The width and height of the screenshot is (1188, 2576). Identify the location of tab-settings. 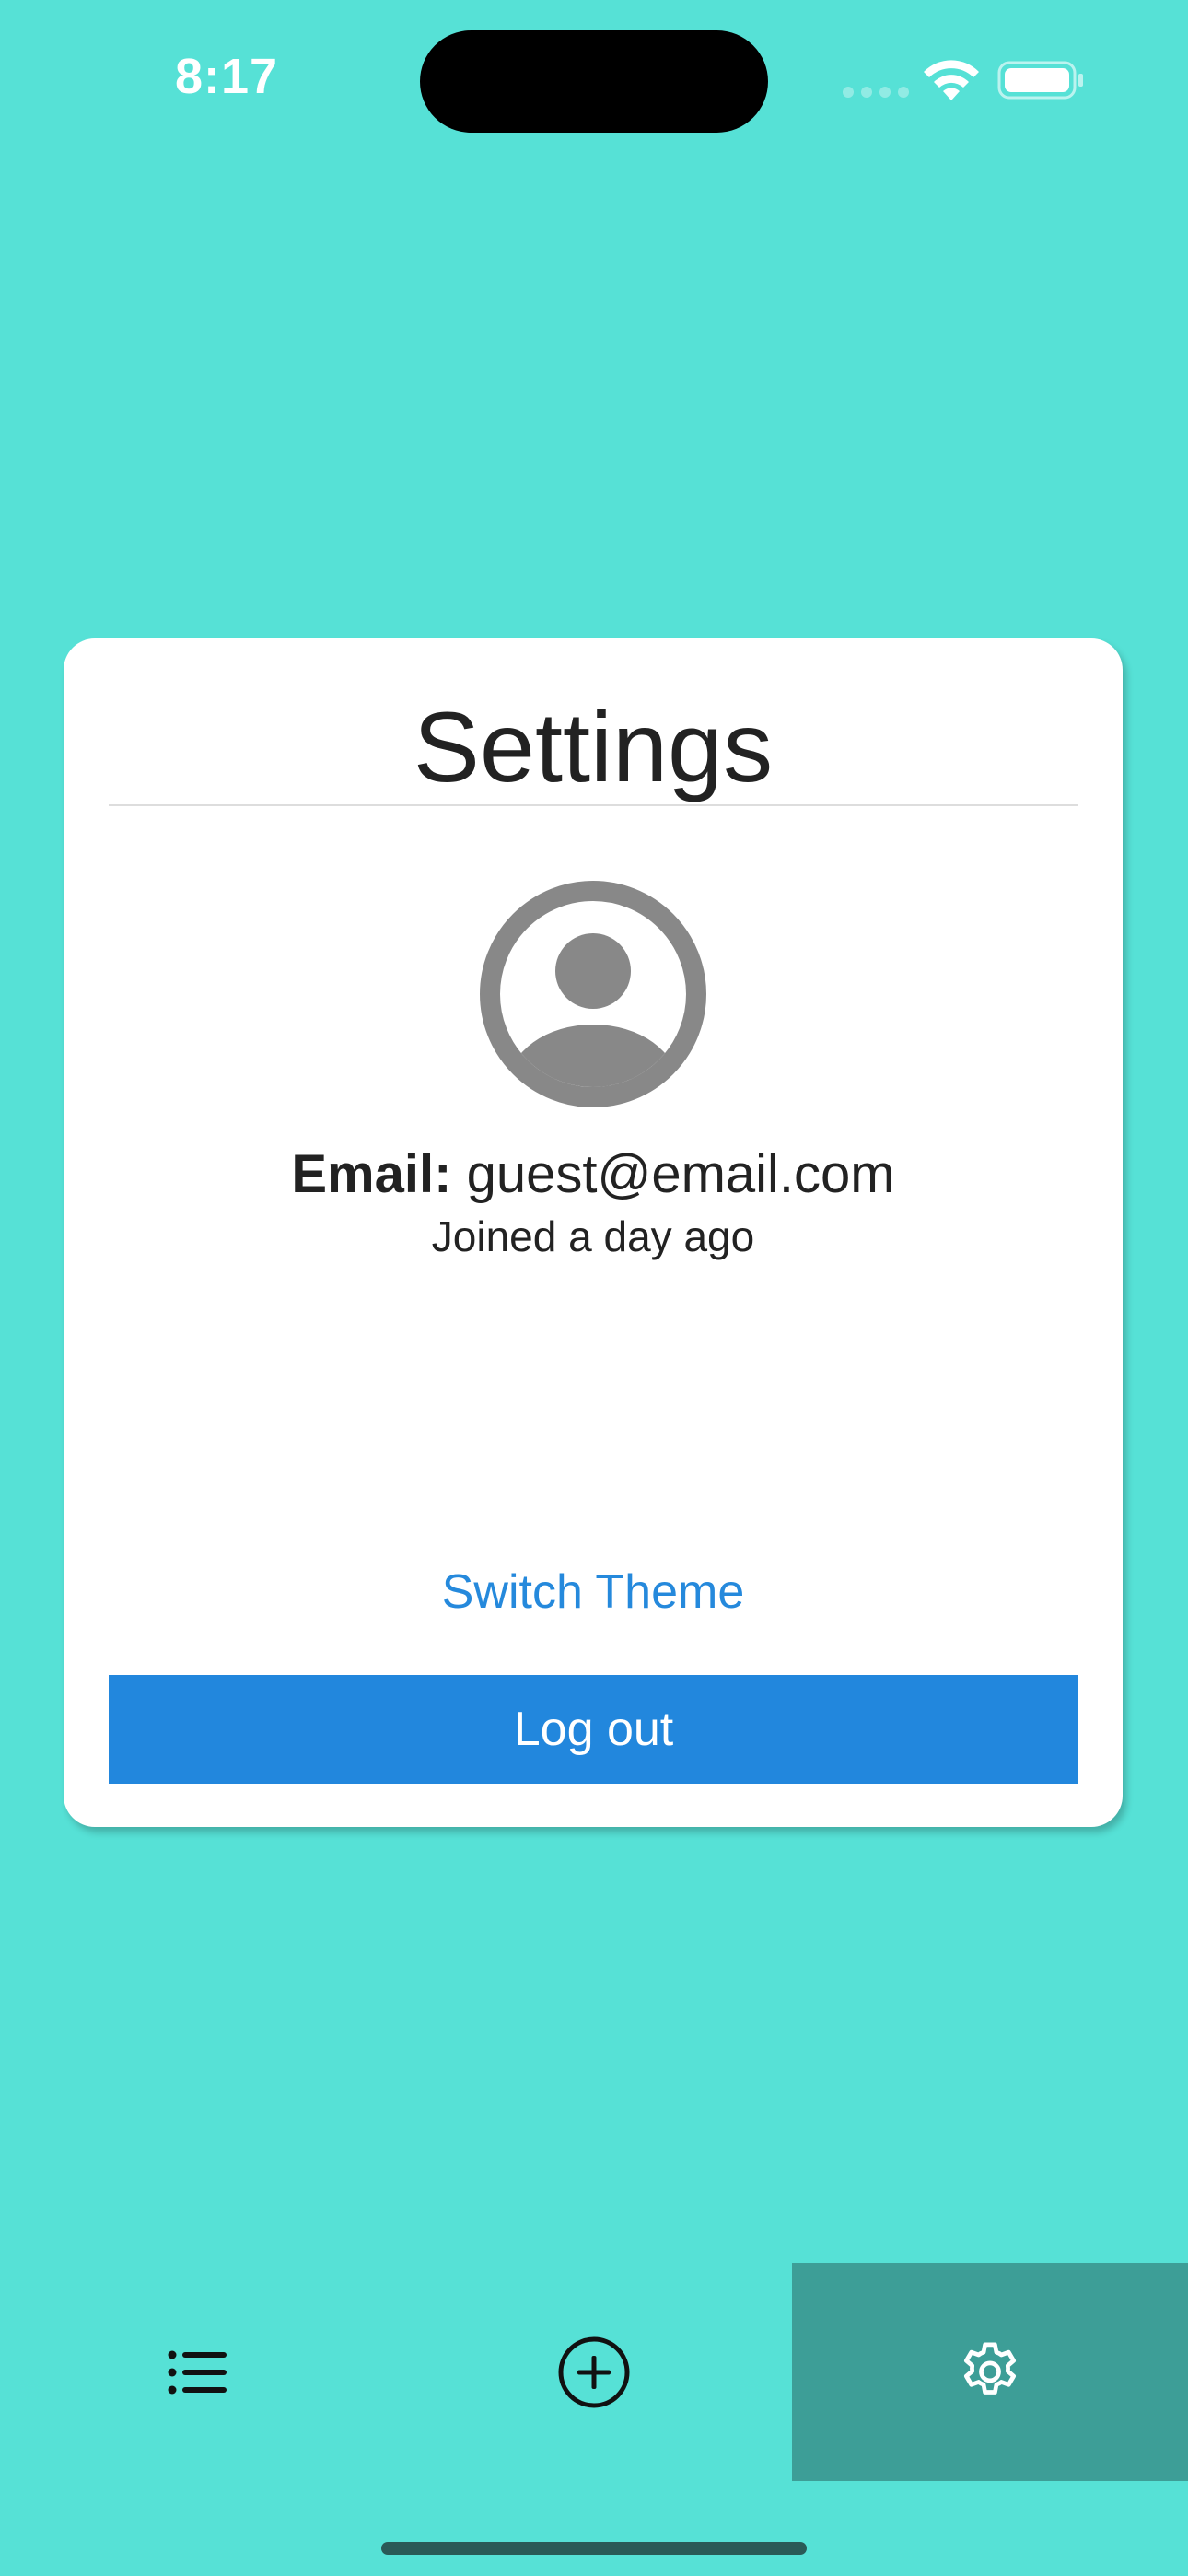
(990, 2372).